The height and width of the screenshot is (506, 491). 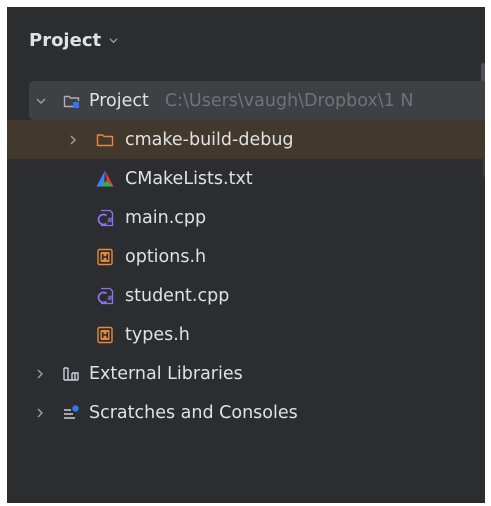 What do you see at coordinates (105, 178) in the screenshot?
I see `cmake-icon` at bounding box center [105, 178].